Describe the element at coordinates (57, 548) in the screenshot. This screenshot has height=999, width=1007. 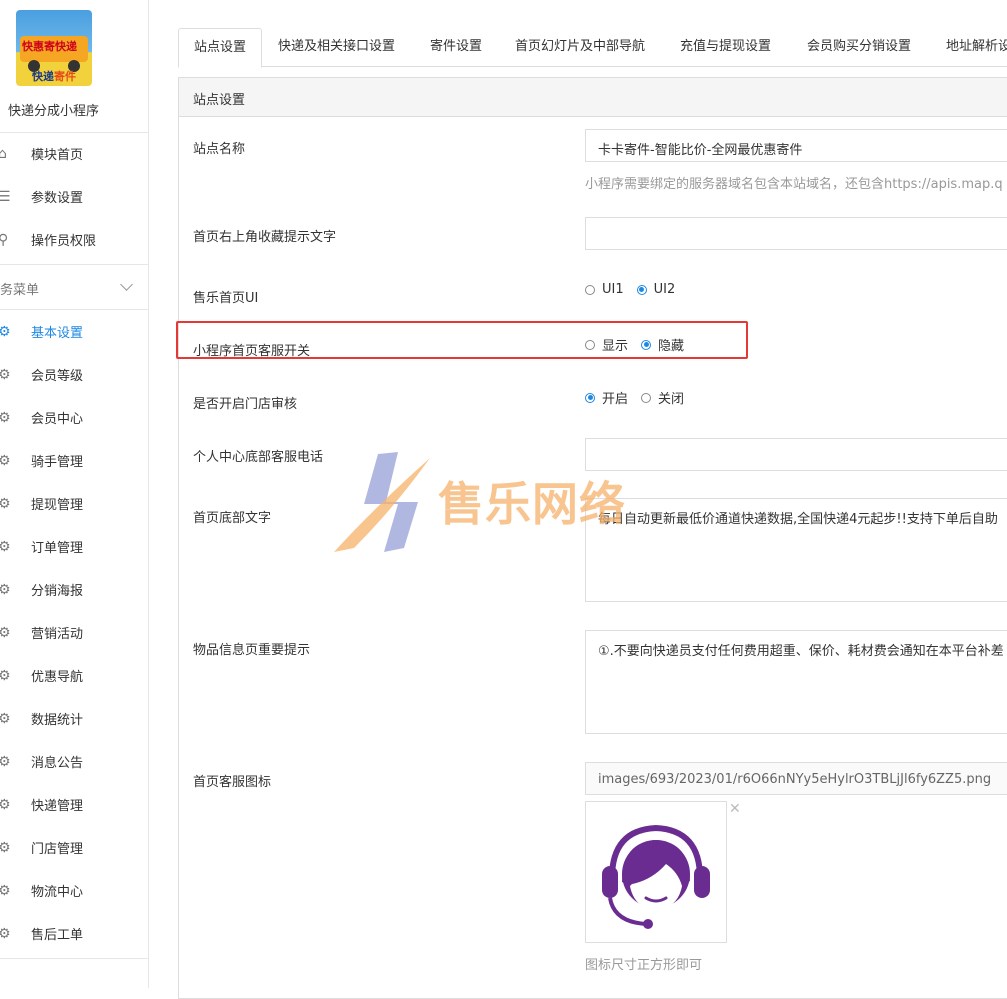
I see `sidebar-item-label: 订单管理` at that location.